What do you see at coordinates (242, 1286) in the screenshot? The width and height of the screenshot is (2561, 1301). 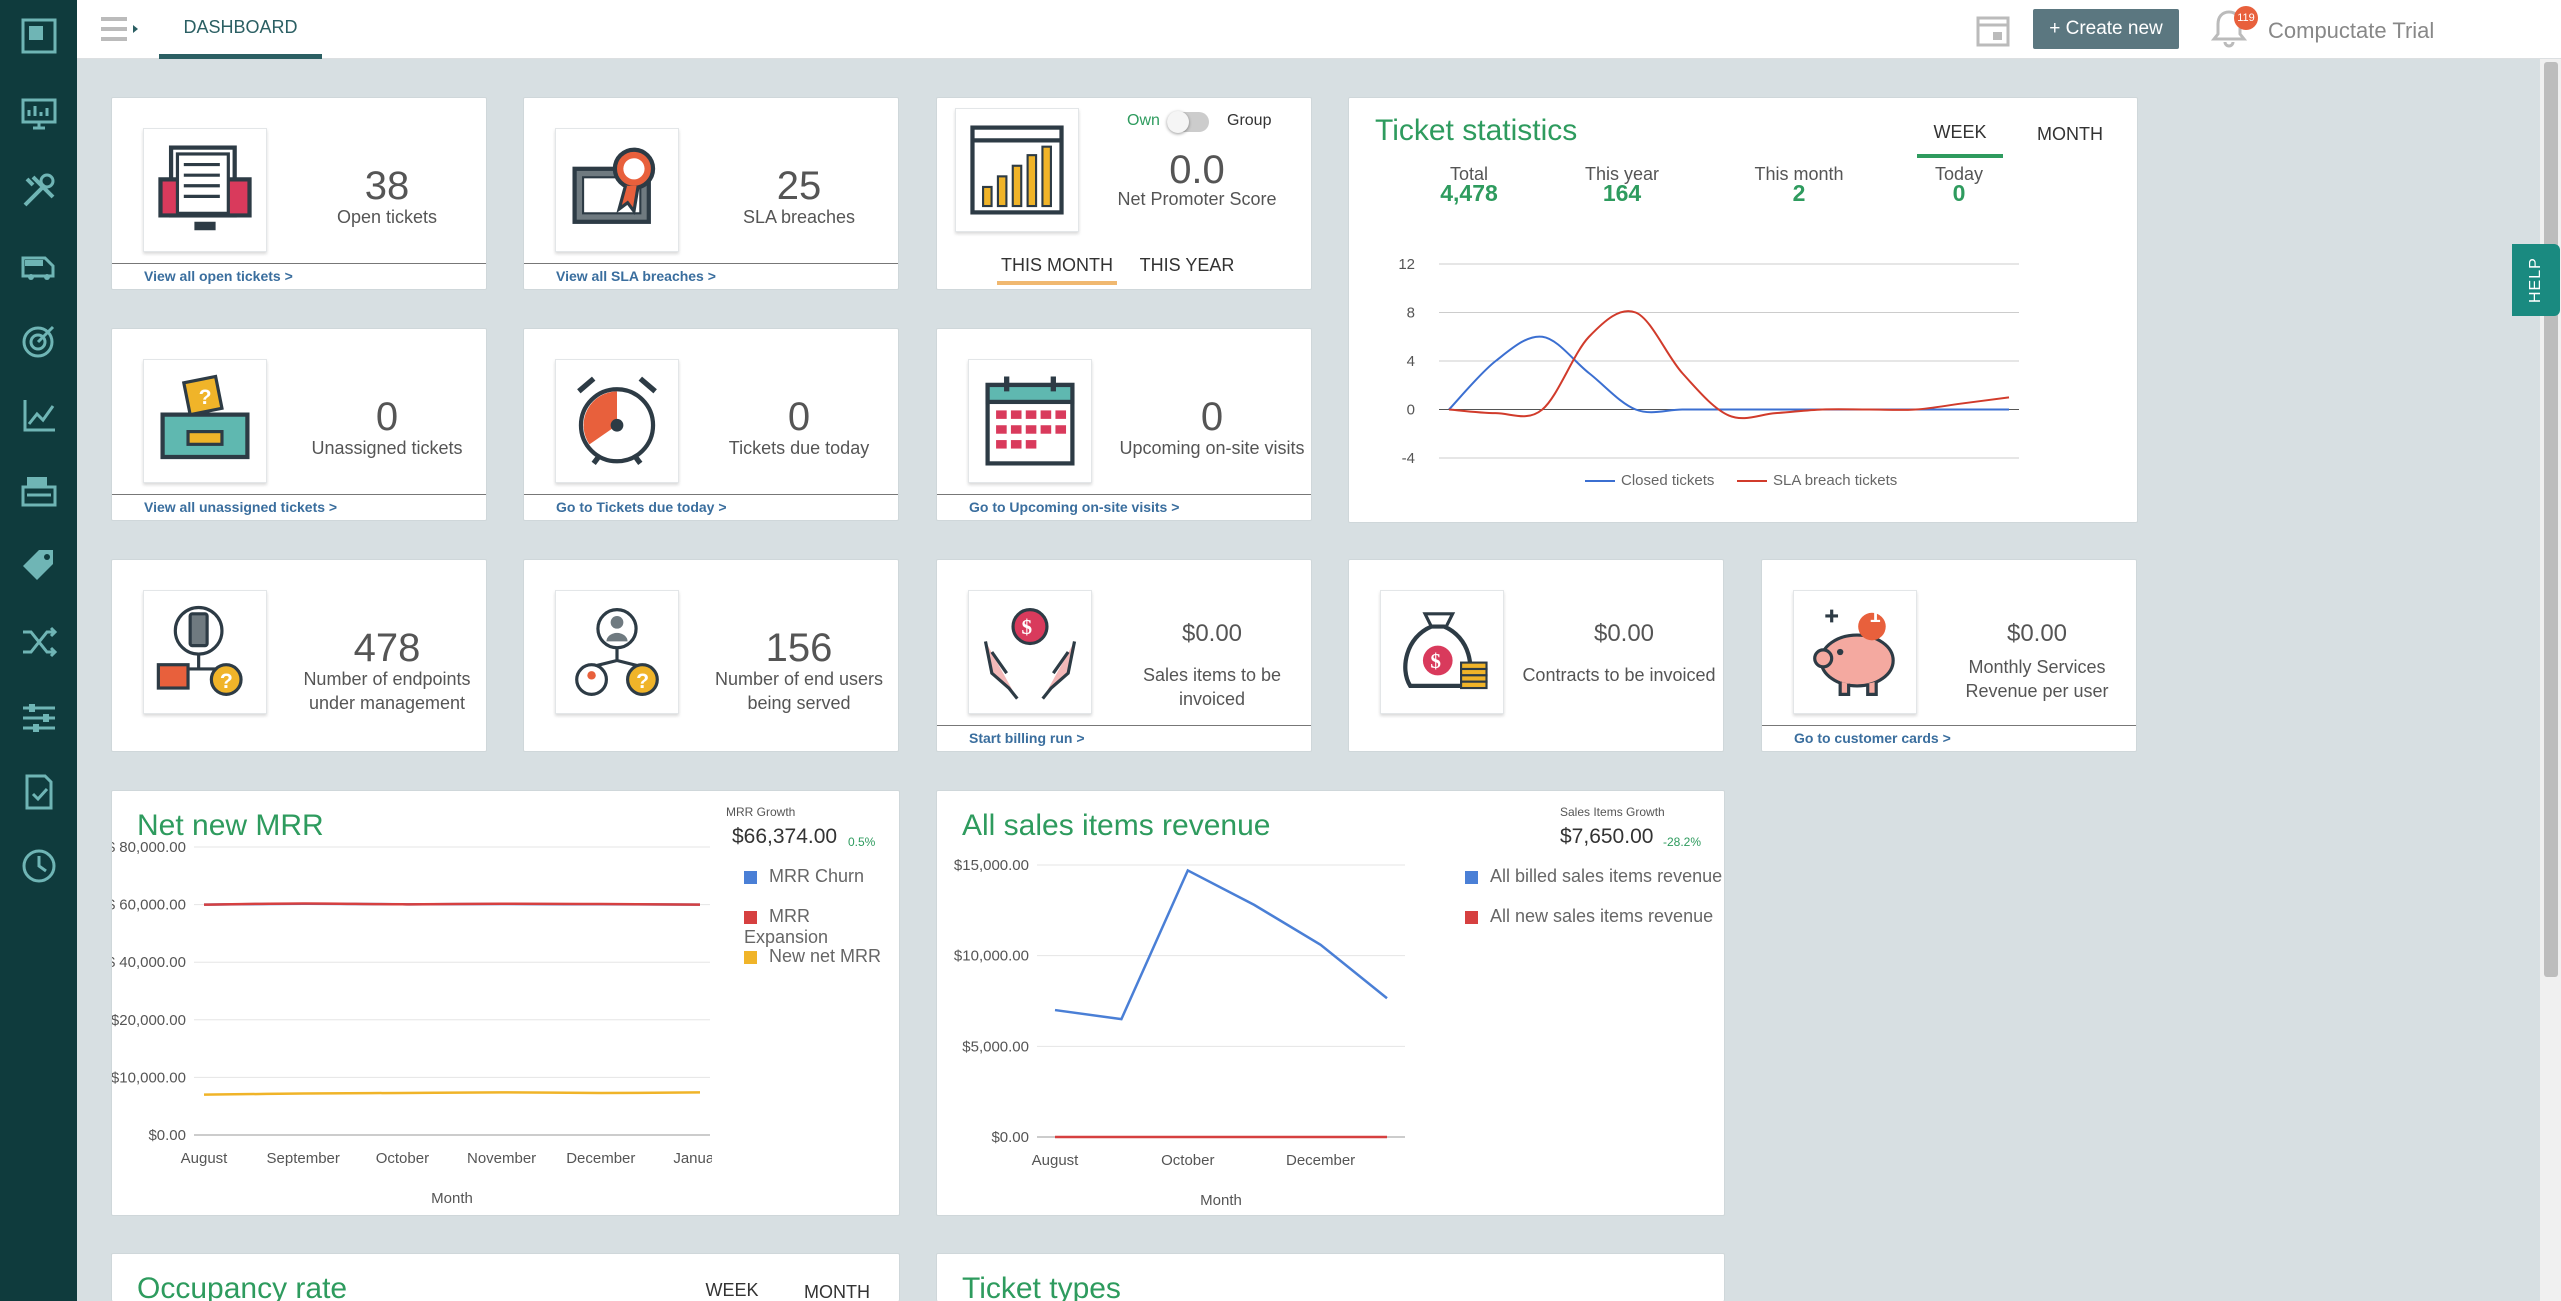 I see `occupancy-title: Occupancy rate` at bounding box center [242, 1286].